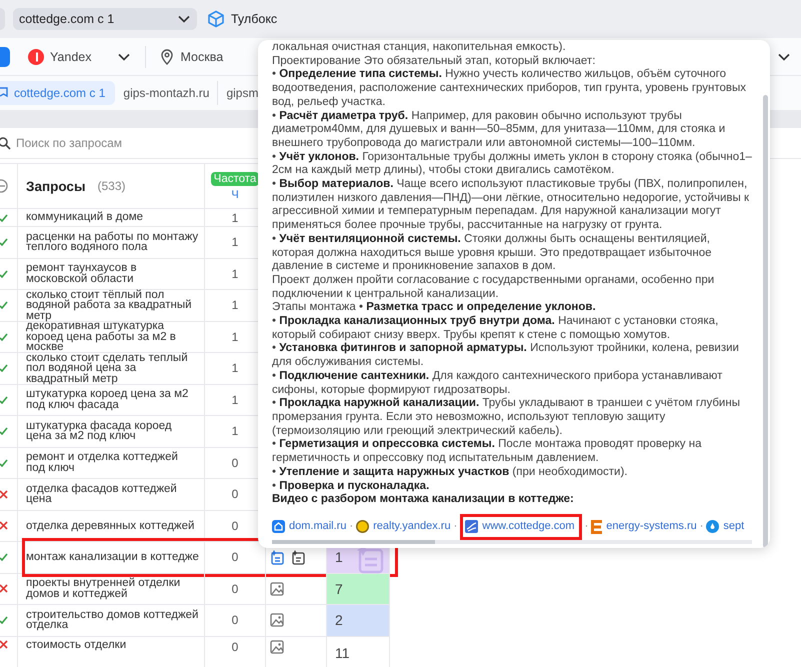 This screenshot has height=667, width=801. What do you see at coordinates (506, 356) in the screenshot?
I see `answer-paragraph: • Установка фитингов и запорной арматуры. Используют тройники, колена, ревизии для обслуживания системы.` at bounding box center [506, 356].